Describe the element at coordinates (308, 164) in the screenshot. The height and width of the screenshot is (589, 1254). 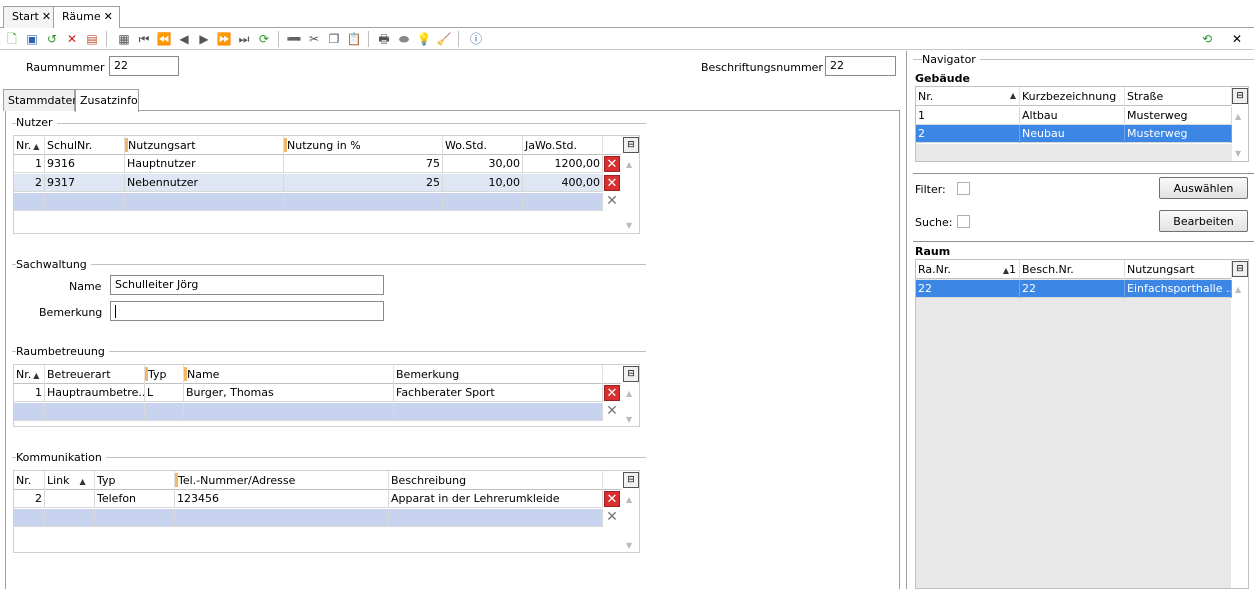
I see `table-row: 1 9316 Hauptnutzer 75 30,00 1200,00` at that location.